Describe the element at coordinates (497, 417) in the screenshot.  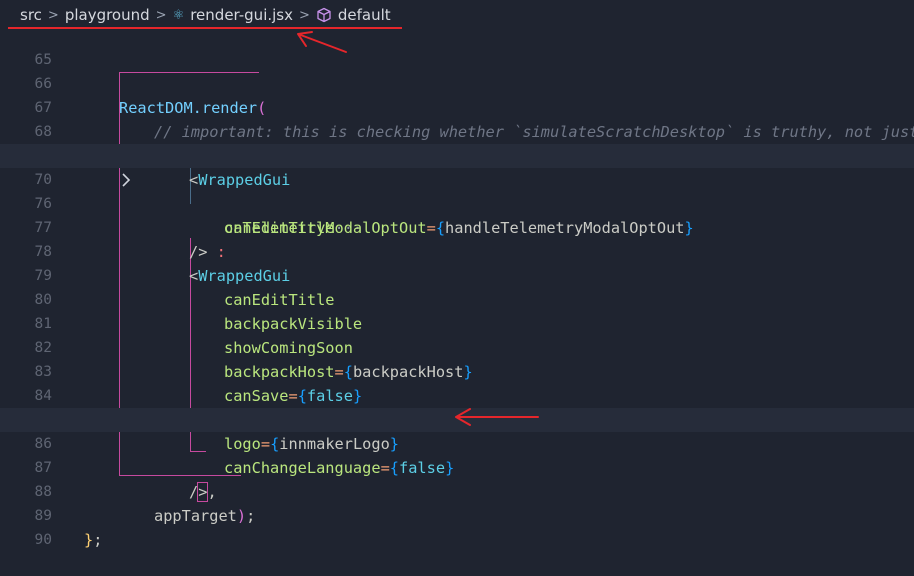
I see `annotation-arrow-line86` at that location.